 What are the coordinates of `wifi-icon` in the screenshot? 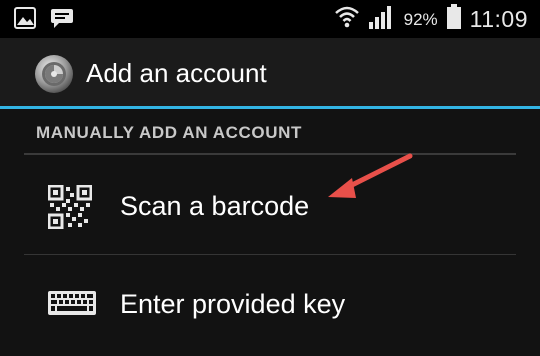 It's located at (347, 19).